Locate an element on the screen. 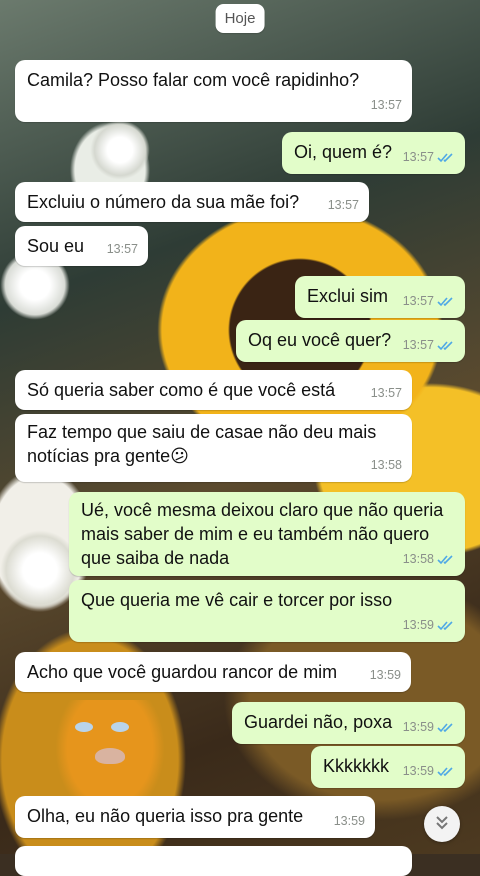 The image size is (480, 876). message-outgoing: Guardei não, poxa 13:59 is located at coordinates (348, 723).